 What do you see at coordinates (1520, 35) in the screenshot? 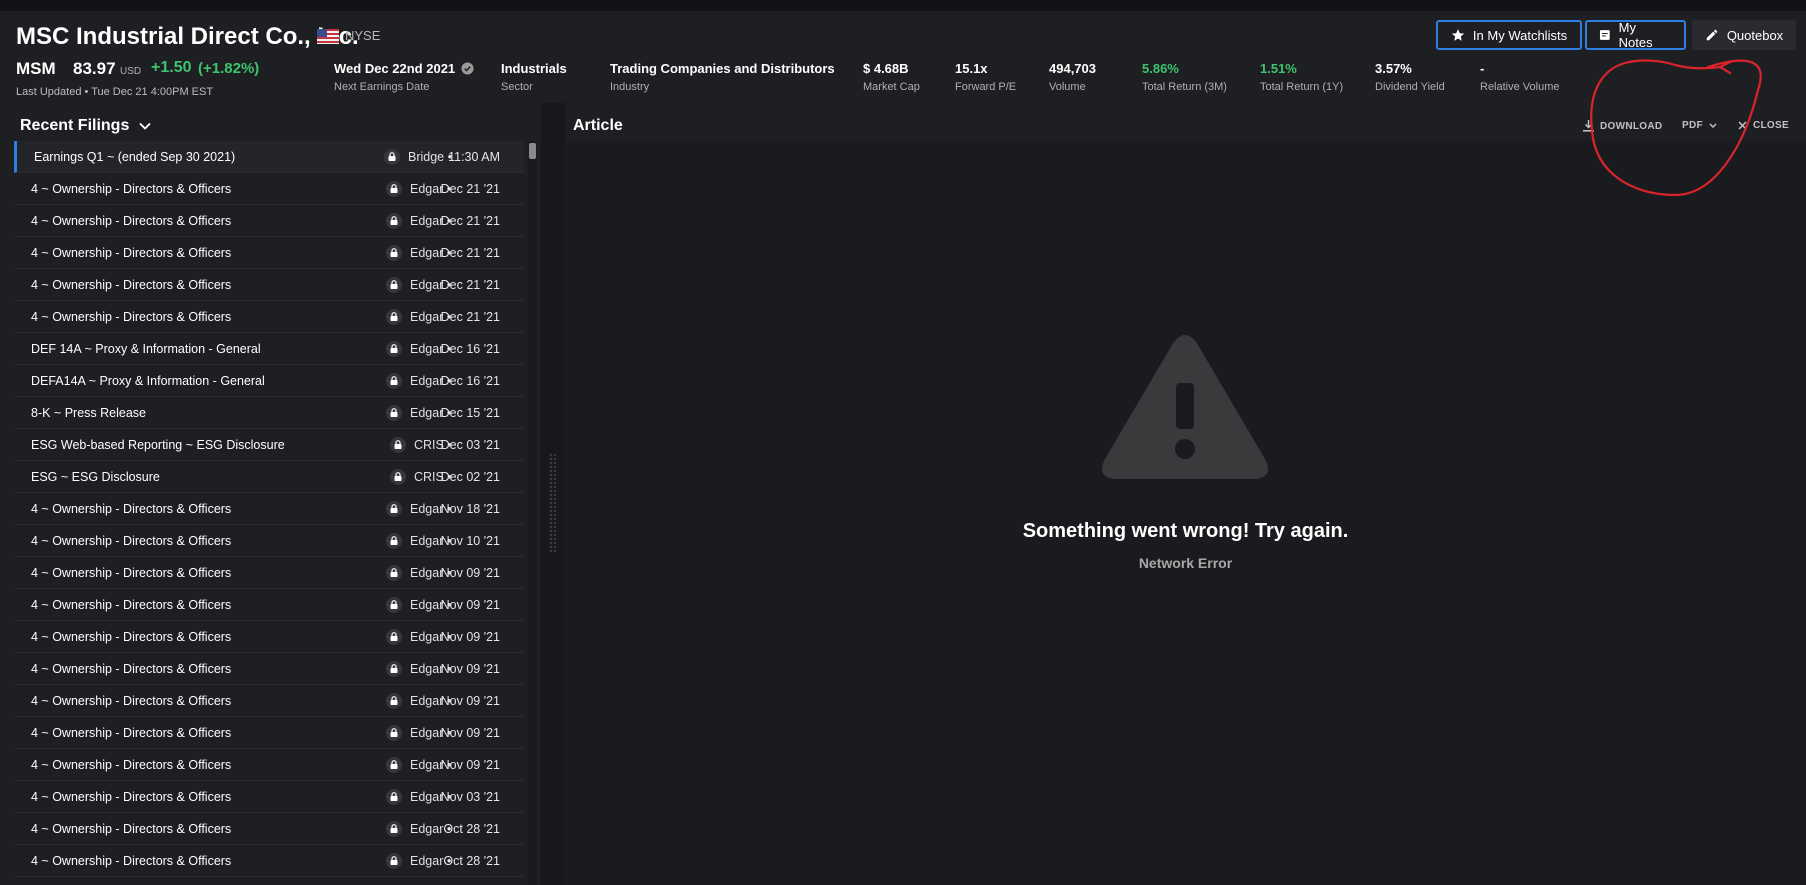
I see `watchlists-button-label: In My Watchlists` at bounding box center [1520, 35].